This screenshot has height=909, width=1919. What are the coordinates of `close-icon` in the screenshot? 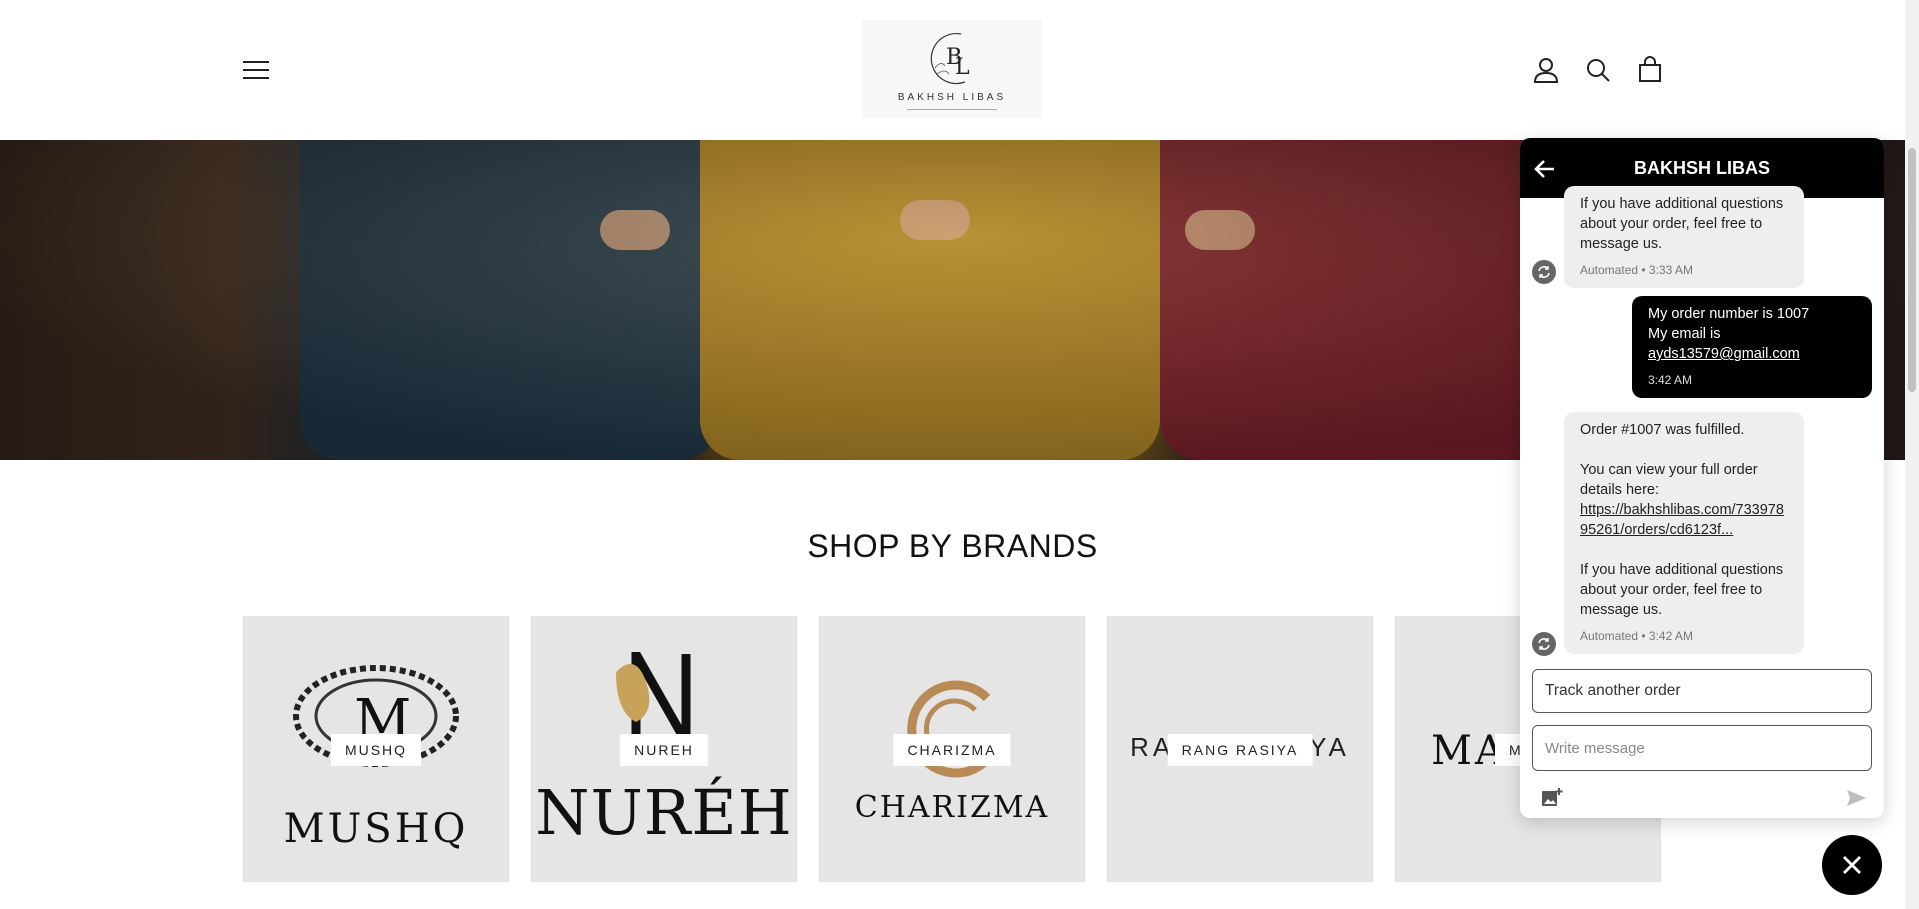 It's located at (1852, 865).